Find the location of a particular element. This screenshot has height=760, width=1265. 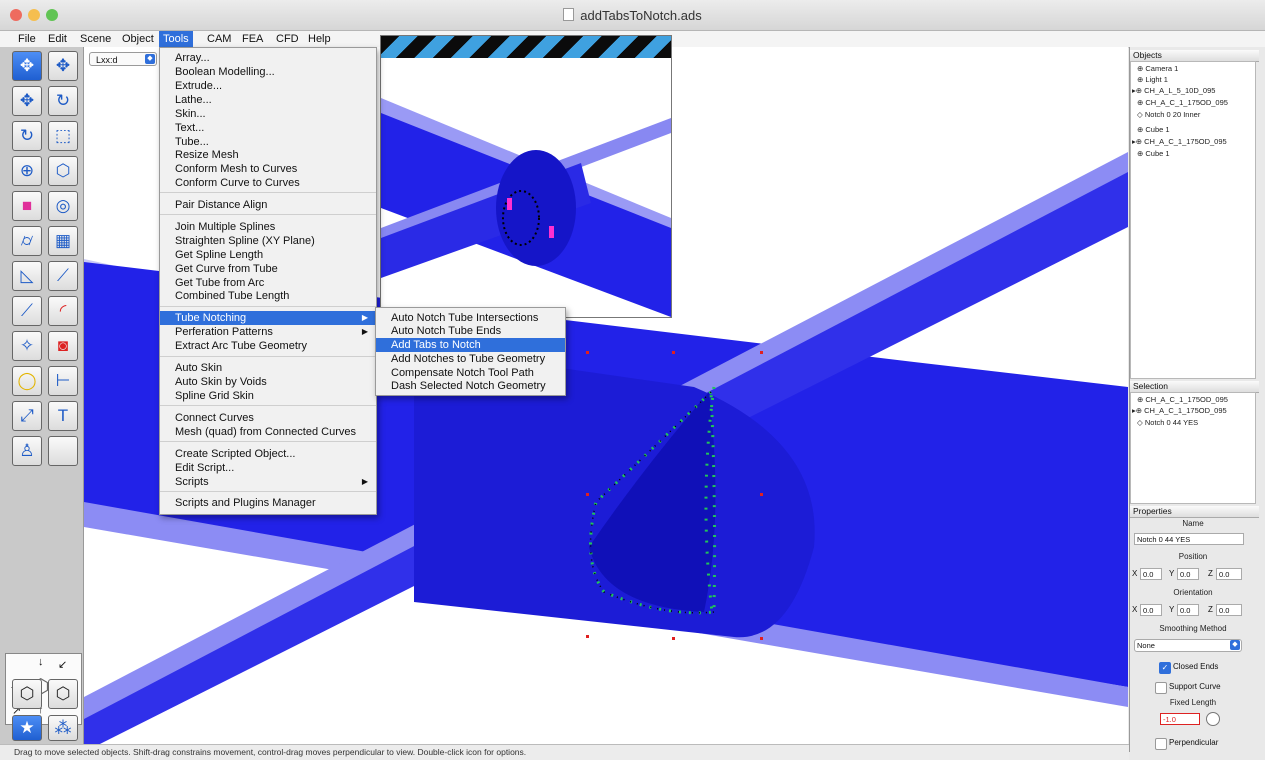

menu-cam: CAM is located at coordinates (219, 39).